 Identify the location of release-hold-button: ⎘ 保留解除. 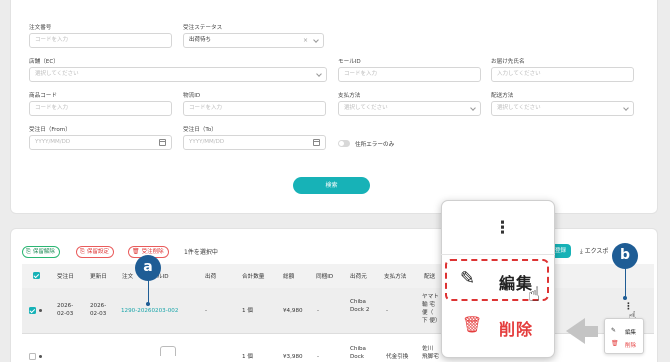
(41, 252).